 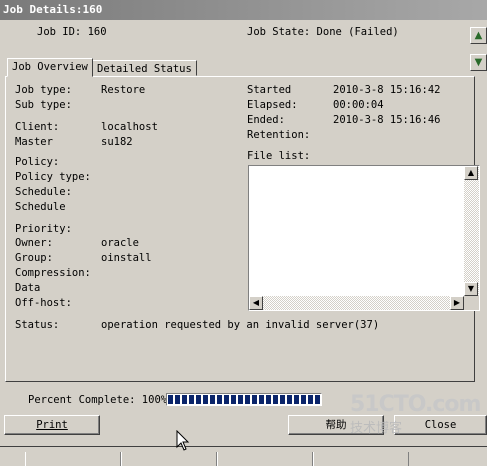 What do you see at coordinates (129, 127) in the screenshot?
I see `client-value: localhost` at bounding box center [129, 127].